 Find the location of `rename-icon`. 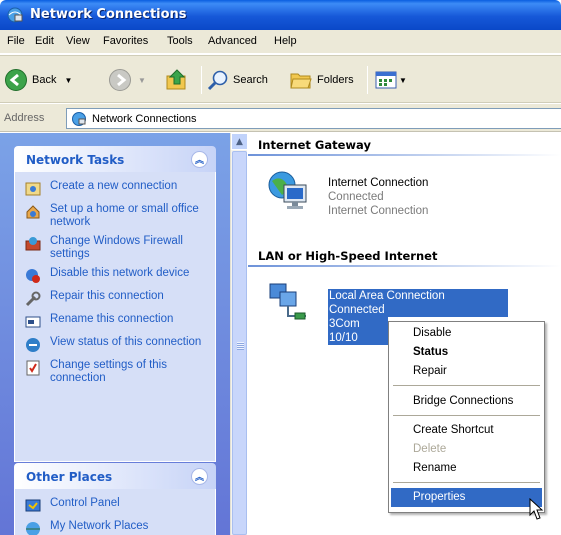

rename-icon is located at coordinates (33, 322).